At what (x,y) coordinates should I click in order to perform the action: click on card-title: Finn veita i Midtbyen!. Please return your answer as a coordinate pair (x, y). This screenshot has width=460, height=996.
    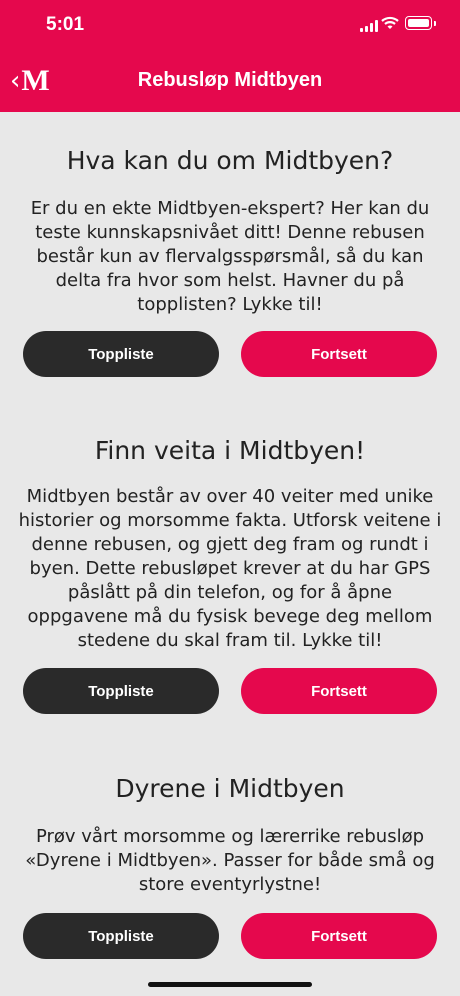
    Looking at the image, I should click on (230, 450).